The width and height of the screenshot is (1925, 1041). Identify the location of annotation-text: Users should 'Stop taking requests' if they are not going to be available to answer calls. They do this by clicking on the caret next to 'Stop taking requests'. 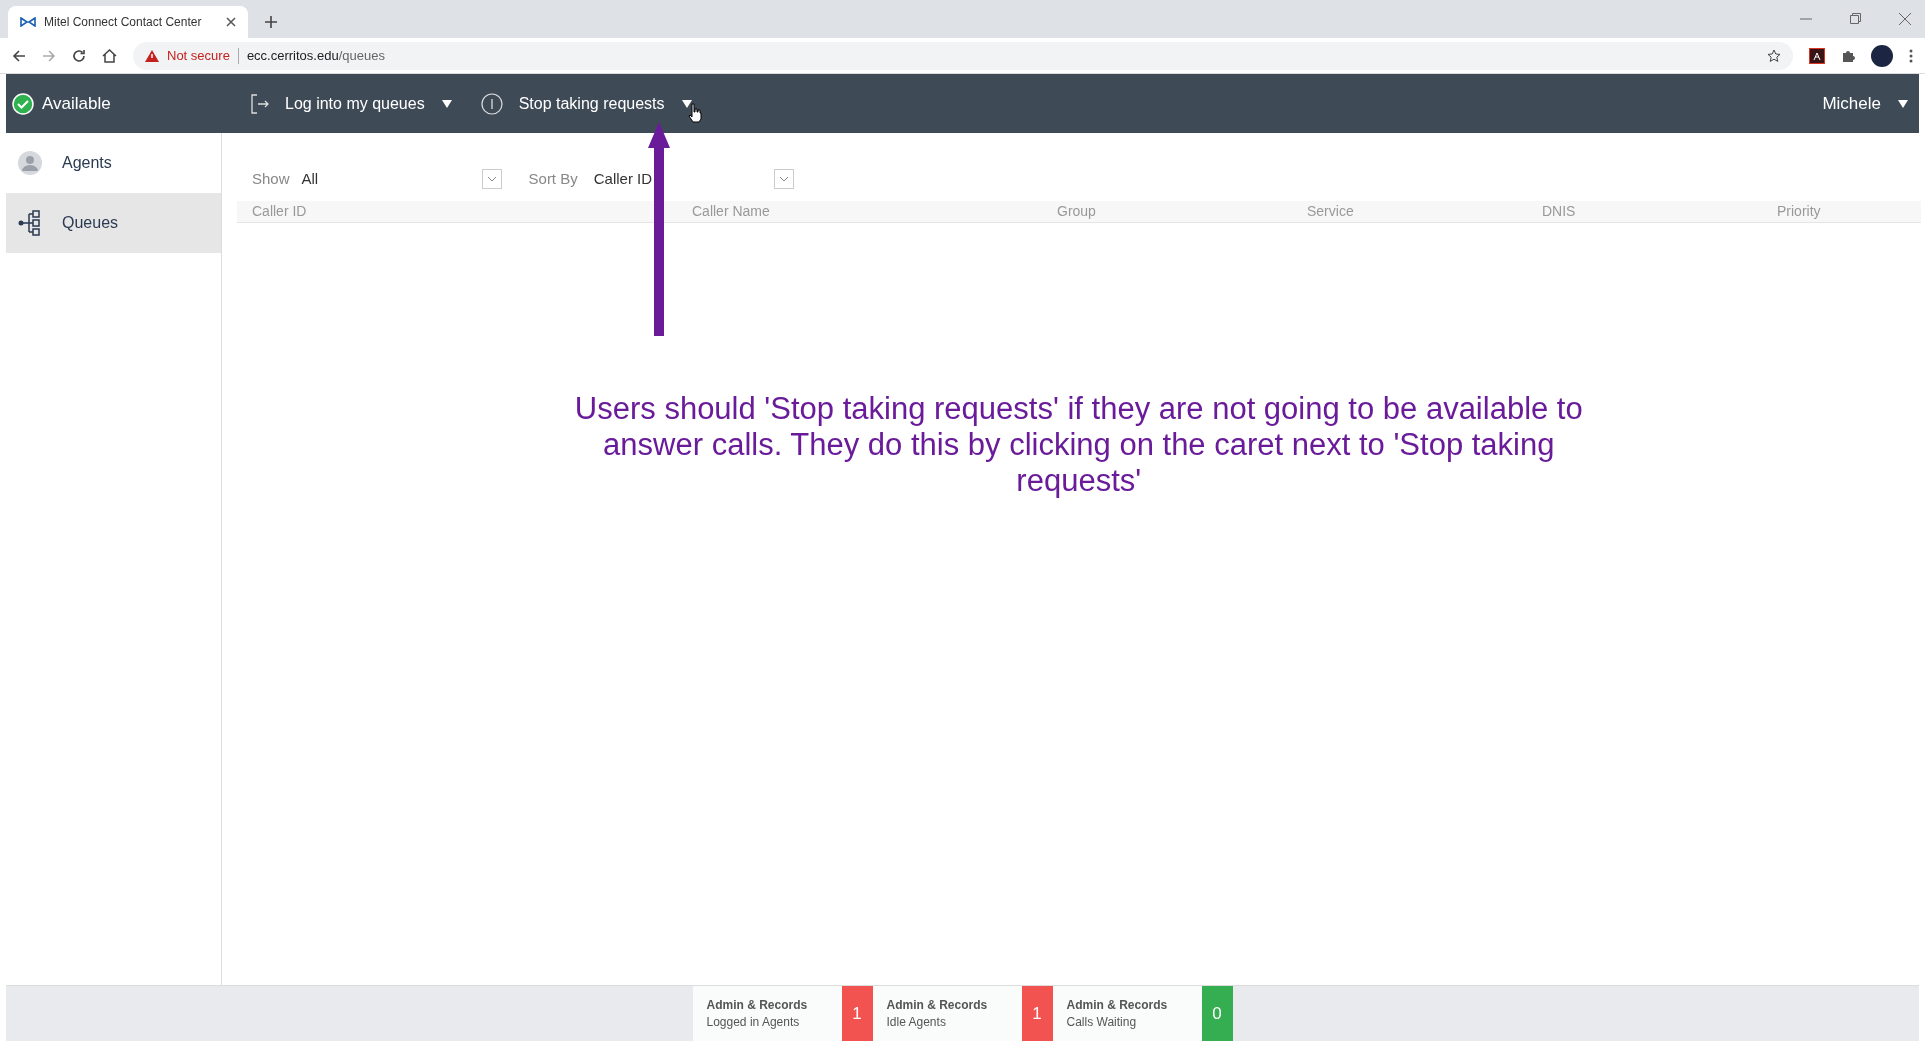
(1078, 445).